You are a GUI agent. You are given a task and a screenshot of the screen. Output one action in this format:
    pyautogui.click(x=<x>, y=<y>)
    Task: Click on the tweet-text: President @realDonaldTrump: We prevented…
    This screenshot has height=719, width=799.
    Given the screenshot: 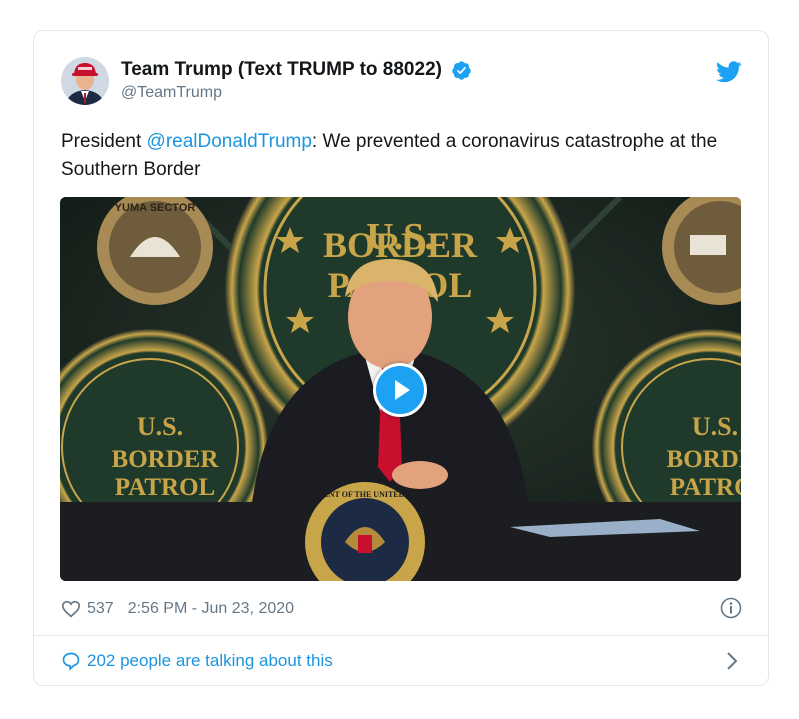 What is the action you would take?
    pyautogui.click(x=406, y=156)
    